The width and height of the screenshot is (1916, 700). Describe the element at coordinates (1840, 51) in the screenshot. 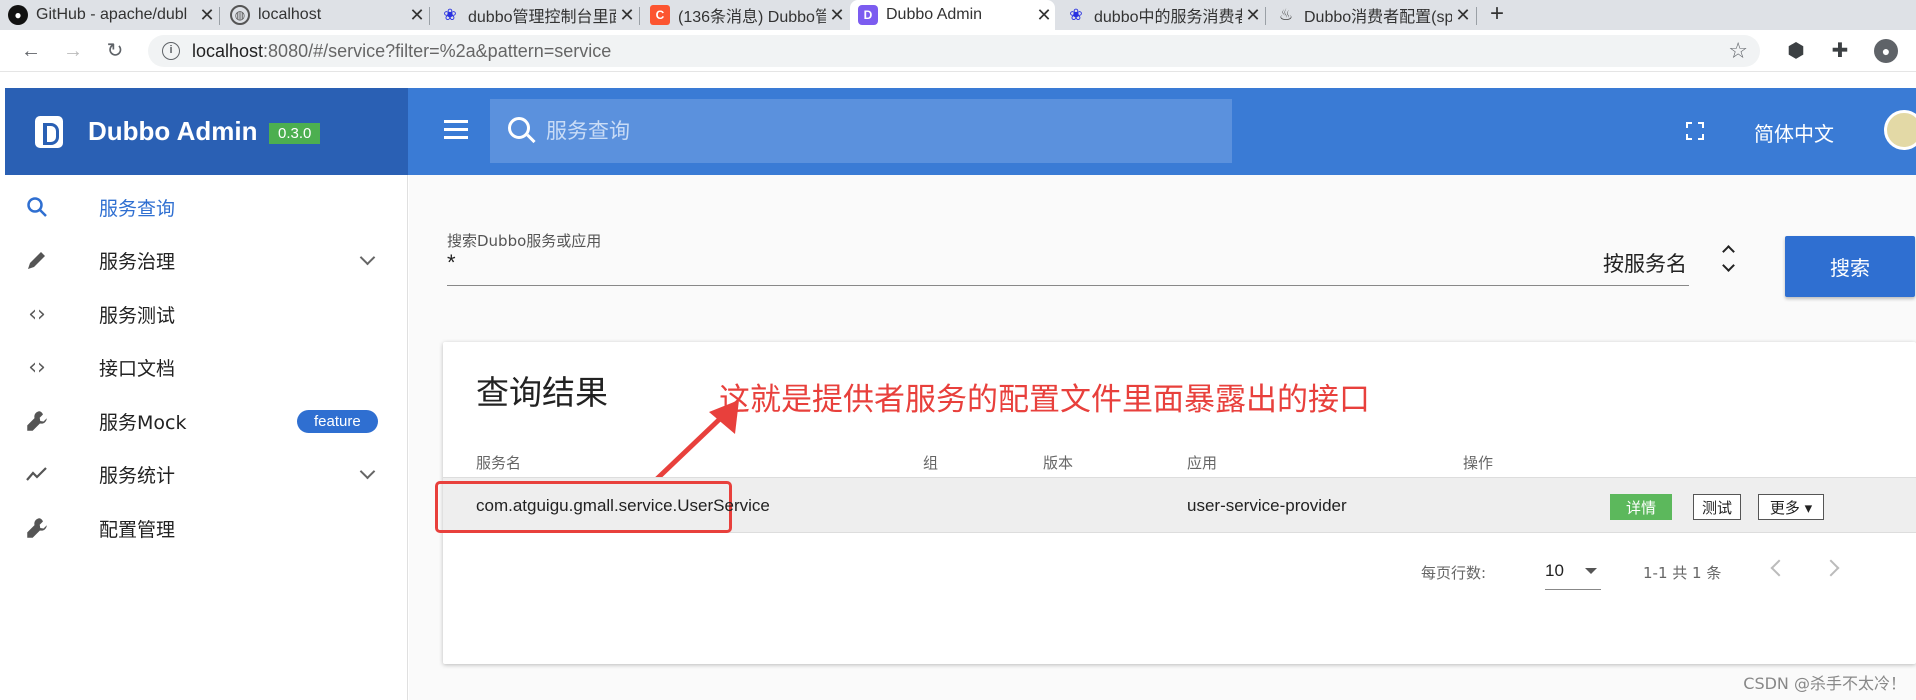

I see `extensions-puzzle-icon: ✚` at that location.